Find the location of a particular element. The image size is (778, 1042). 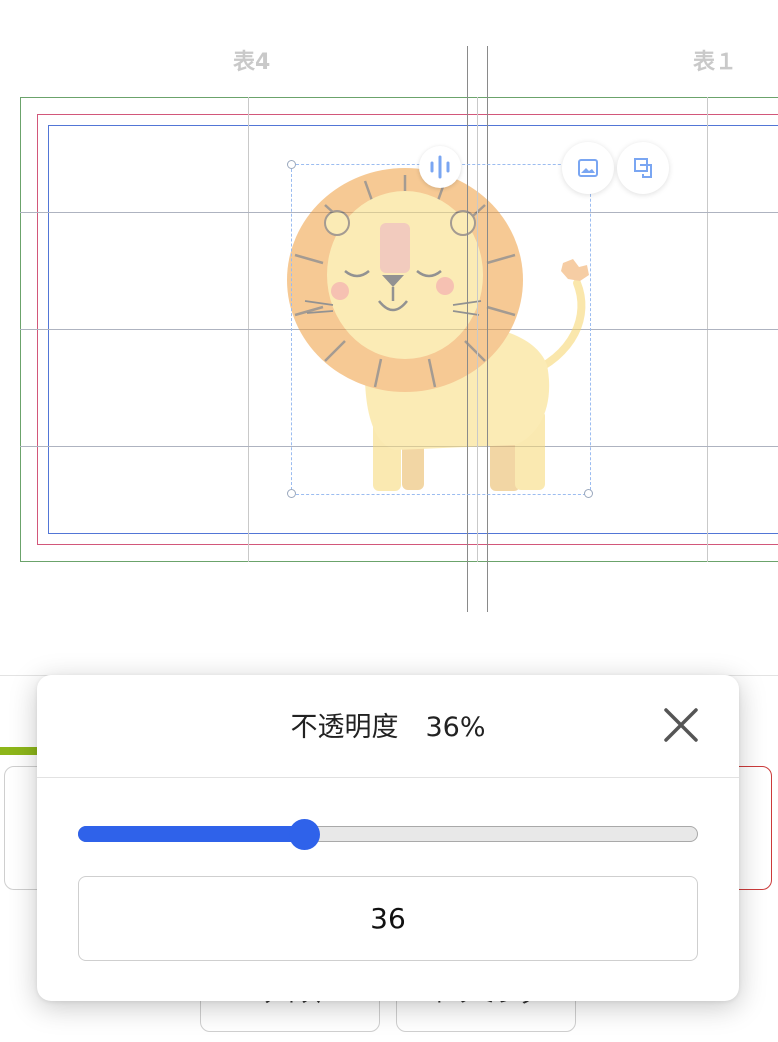

resize-handle-bottom-right is located at coordinates (588, 493).